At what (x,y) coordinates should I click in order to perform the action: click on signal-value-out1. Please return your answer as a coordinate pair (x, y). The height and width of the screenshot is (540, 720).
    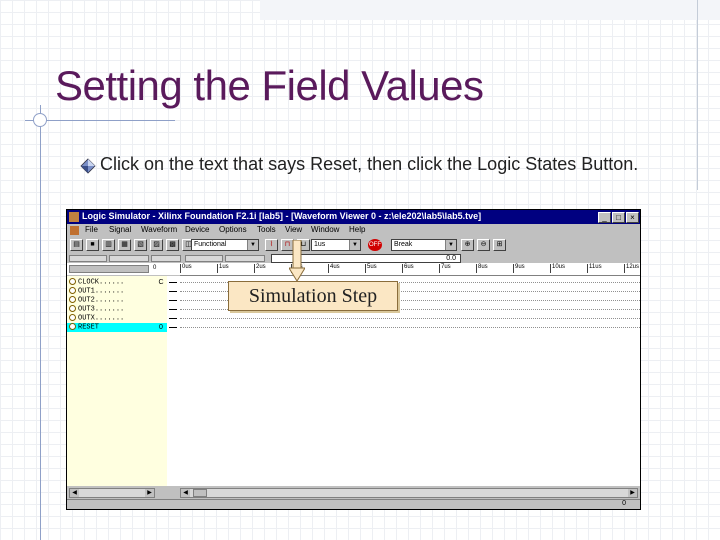
    Looking at the image, I should click on (161, 291).